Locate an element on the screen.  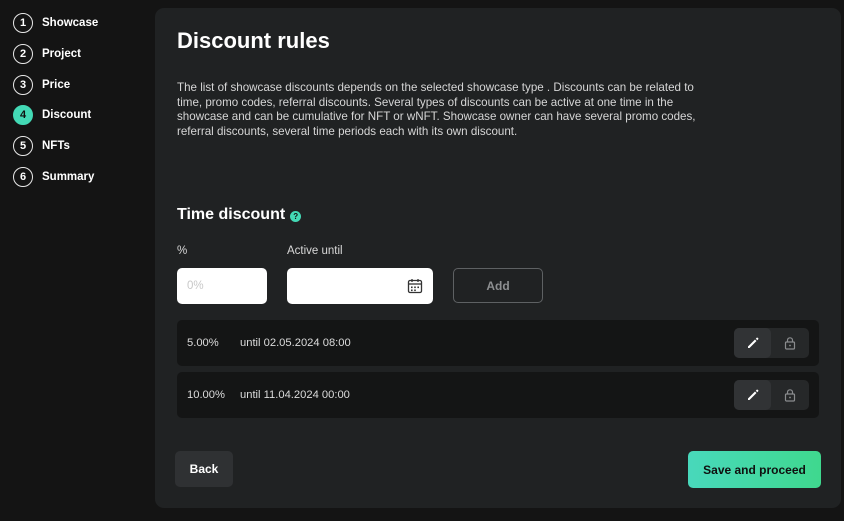
step-label: NFTs is located at coordinates (56, 146).